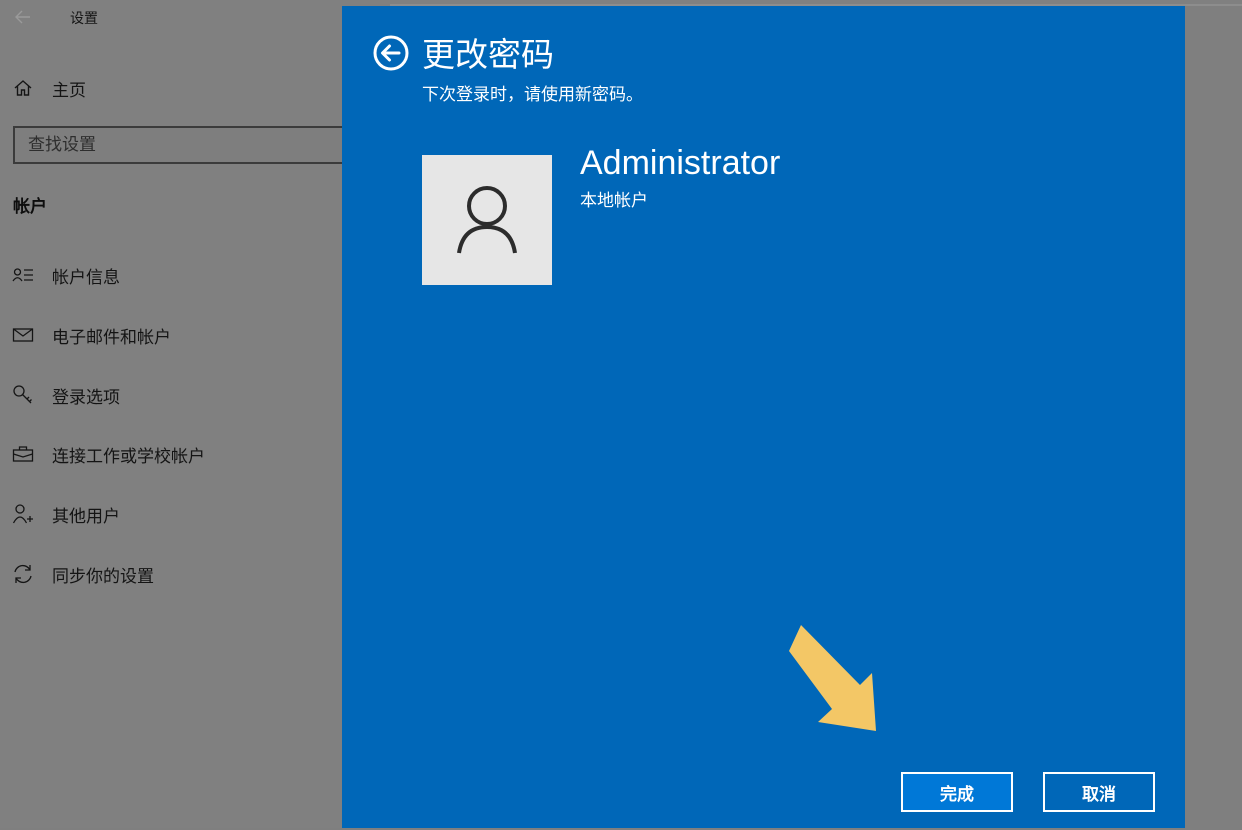  Describe the element at coordinates (128, 456) in the screenshot. I see `sidebar-item-label: 连接工作或学校帐户` at that location.